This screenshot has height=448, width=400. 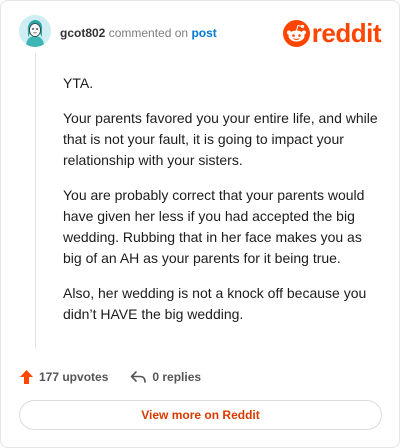 I want to click on comment-actions: 177 upvotes 0 replies, so click(x=110, y=377).